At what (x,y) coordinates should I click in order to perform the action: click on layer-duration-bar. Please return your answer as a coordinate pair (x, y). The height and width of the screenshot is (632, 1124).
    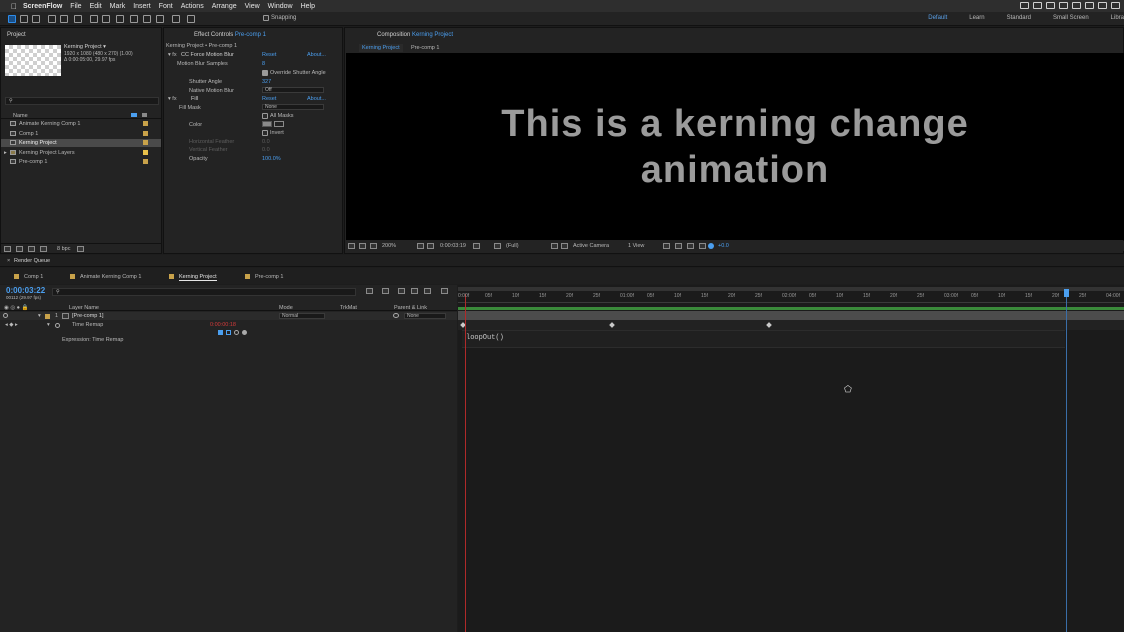
    Looking at the image, I should click on (791, 315).